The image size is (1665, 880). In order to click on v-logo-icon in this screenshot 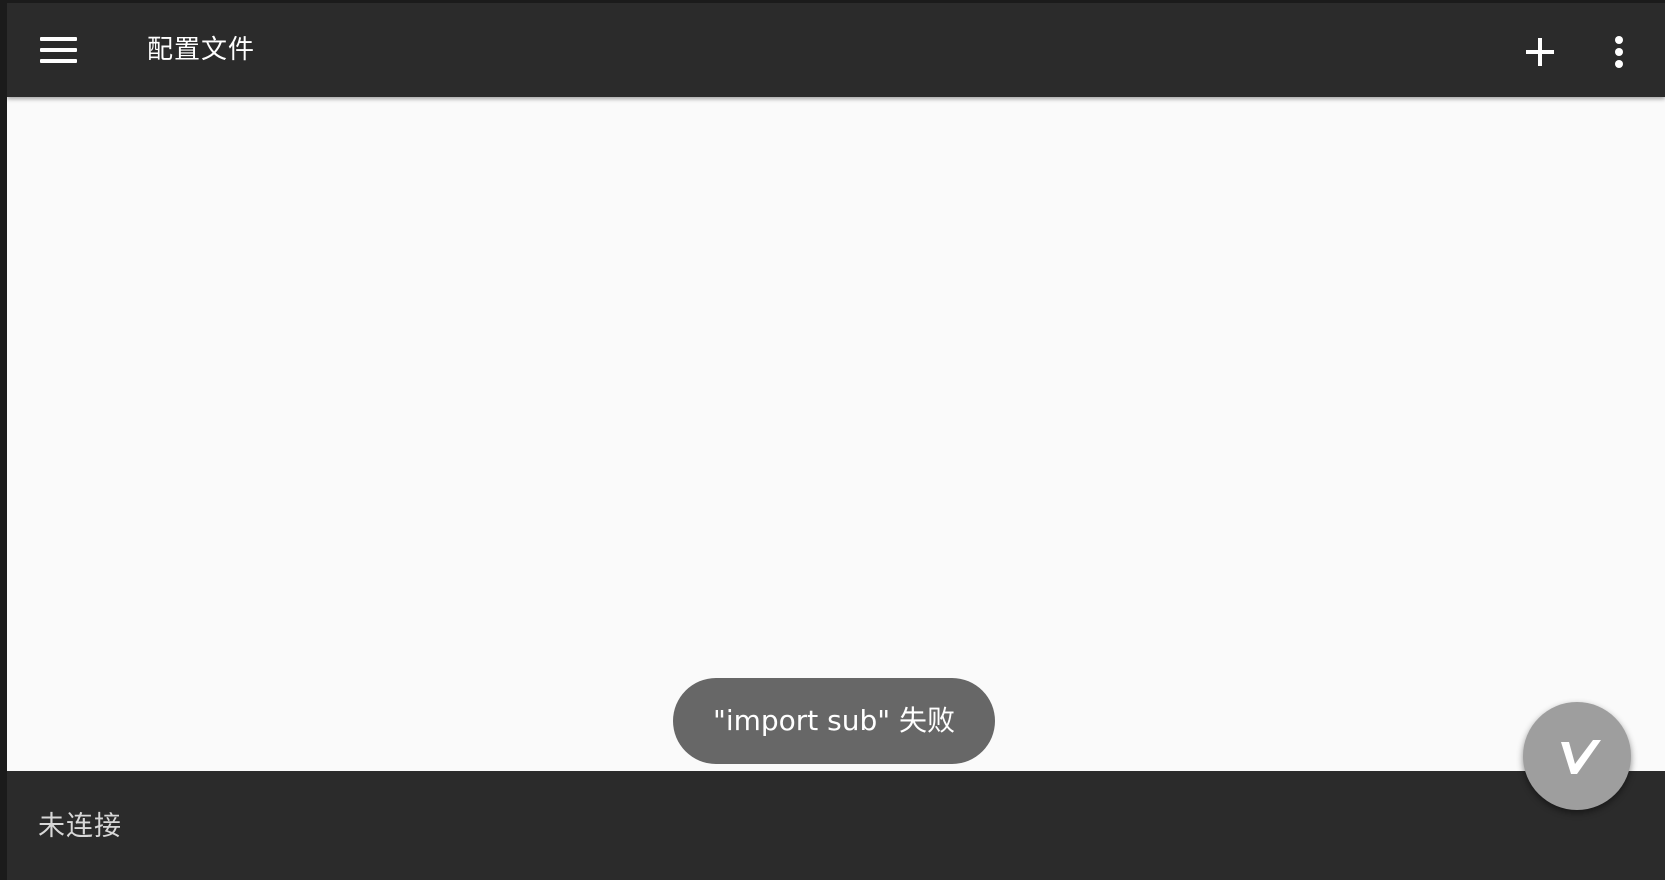, I will do `click(1581, 757)`.